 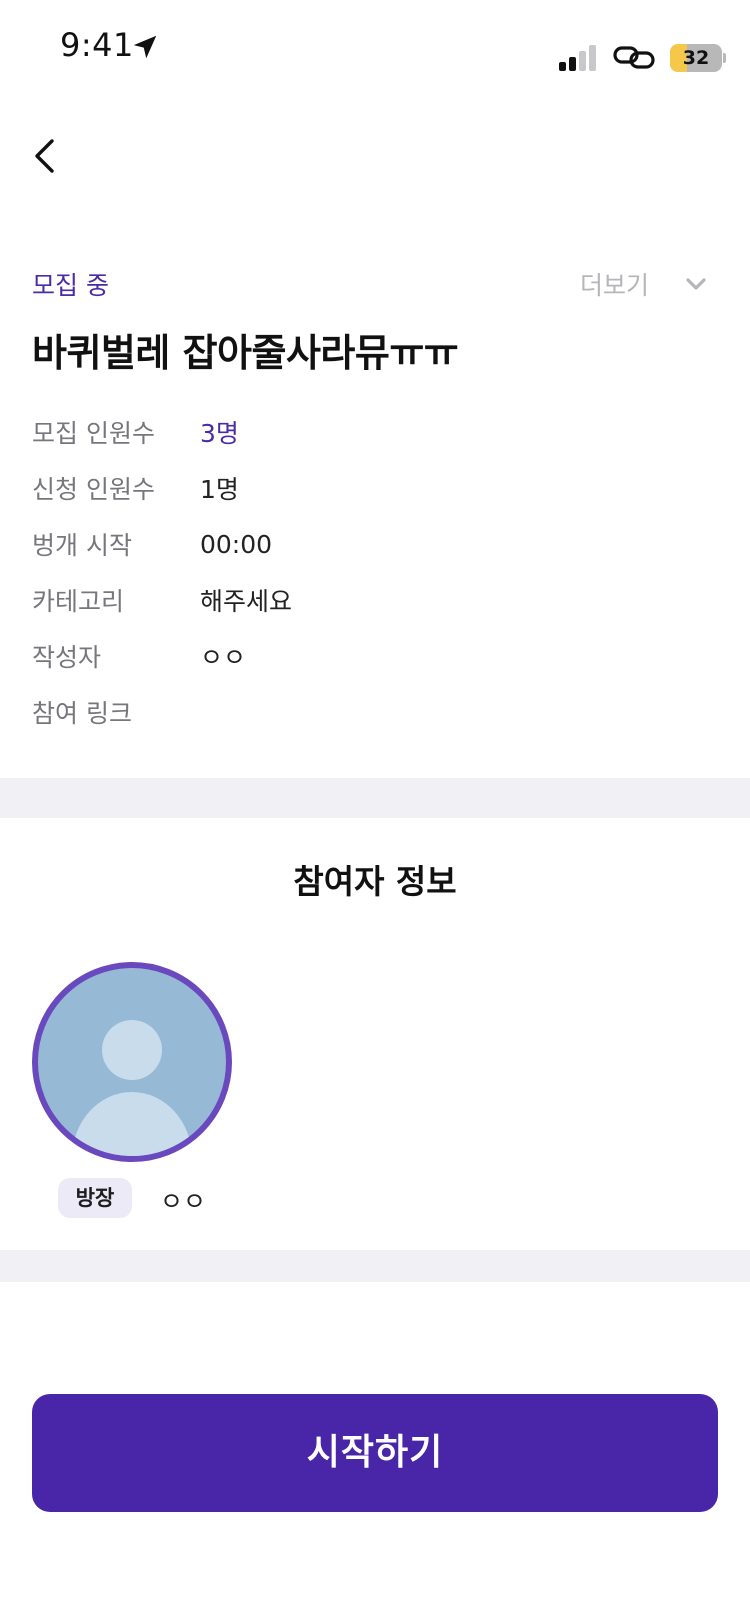 I want to click on info-value: ㅇㅇ, so click(x=223, y=657).